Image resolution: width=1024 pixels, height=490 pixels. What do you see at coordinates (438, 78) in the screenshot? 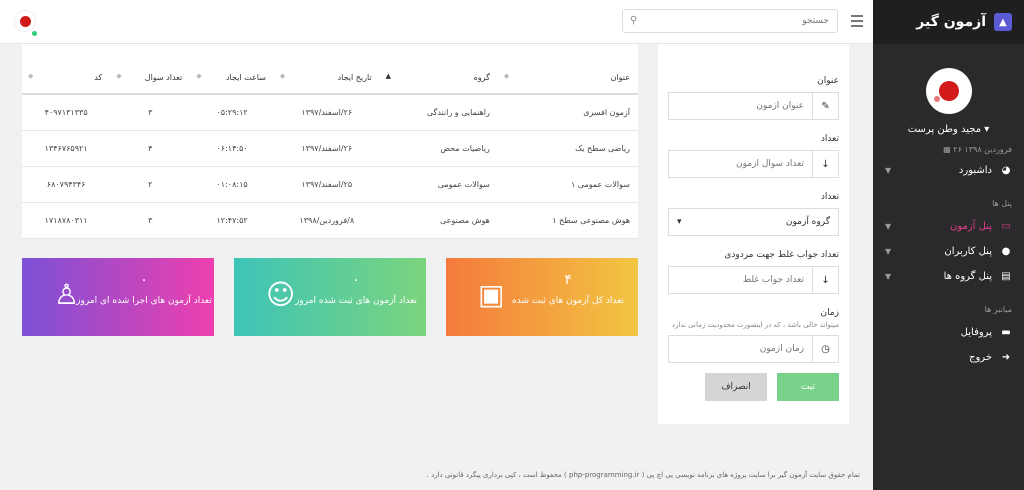
I see `column-header-group: گروه ▲` at bounding box center [438, 78].